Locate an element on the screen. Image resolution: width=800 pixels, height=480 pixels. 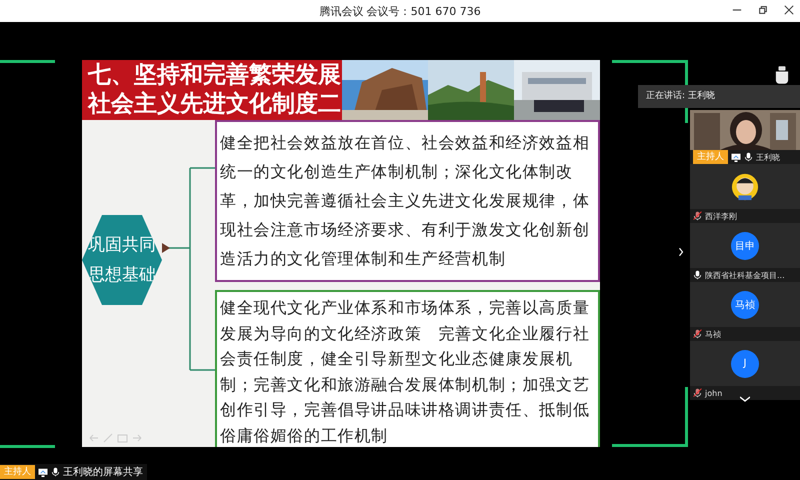
cup-icon is located at coordinates (782, 75).